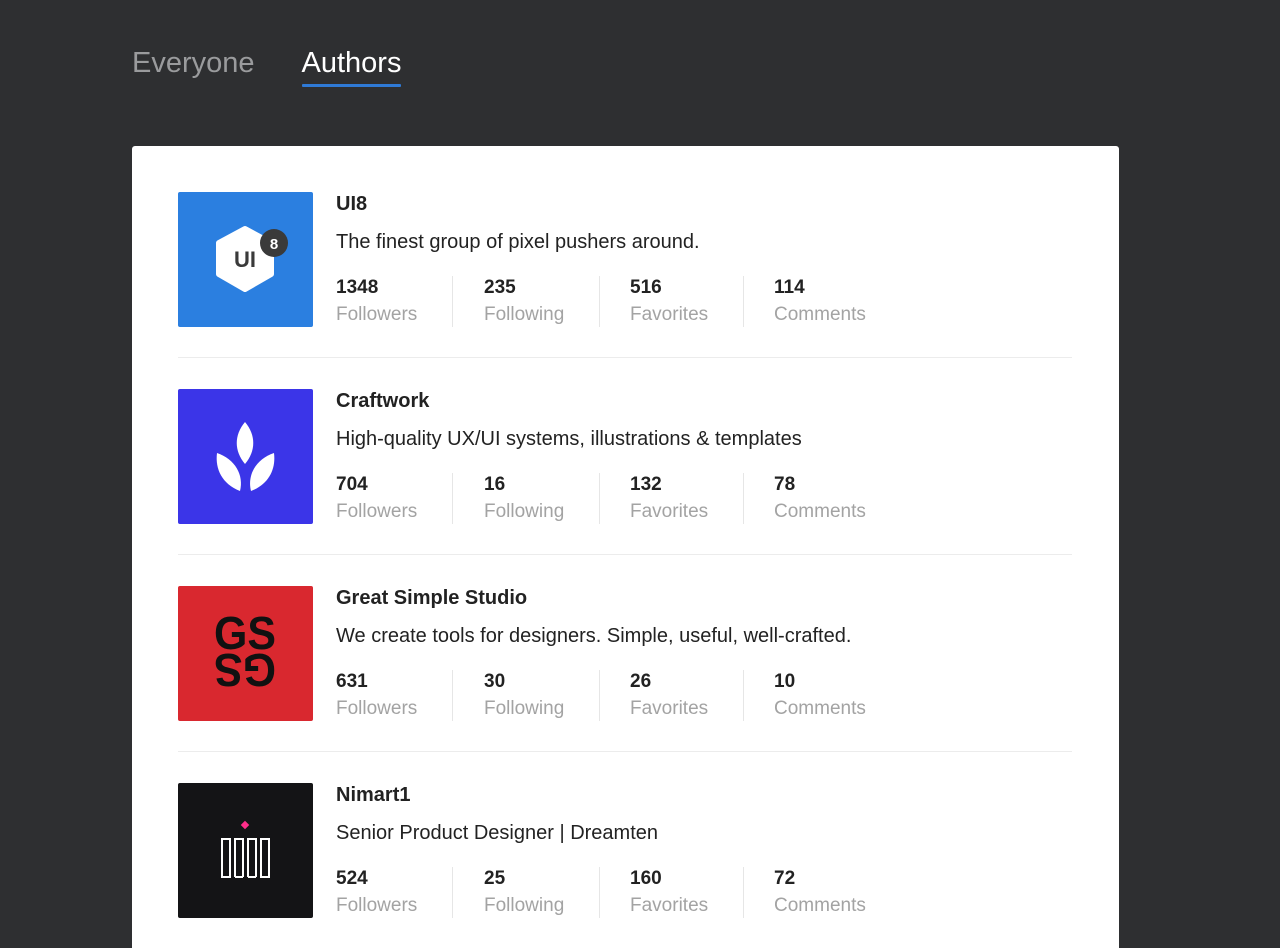 Image resolution: width=1280 pixels, height=948 pixels. I want to click on ui8-logo-text: UI, so click(245, 259).